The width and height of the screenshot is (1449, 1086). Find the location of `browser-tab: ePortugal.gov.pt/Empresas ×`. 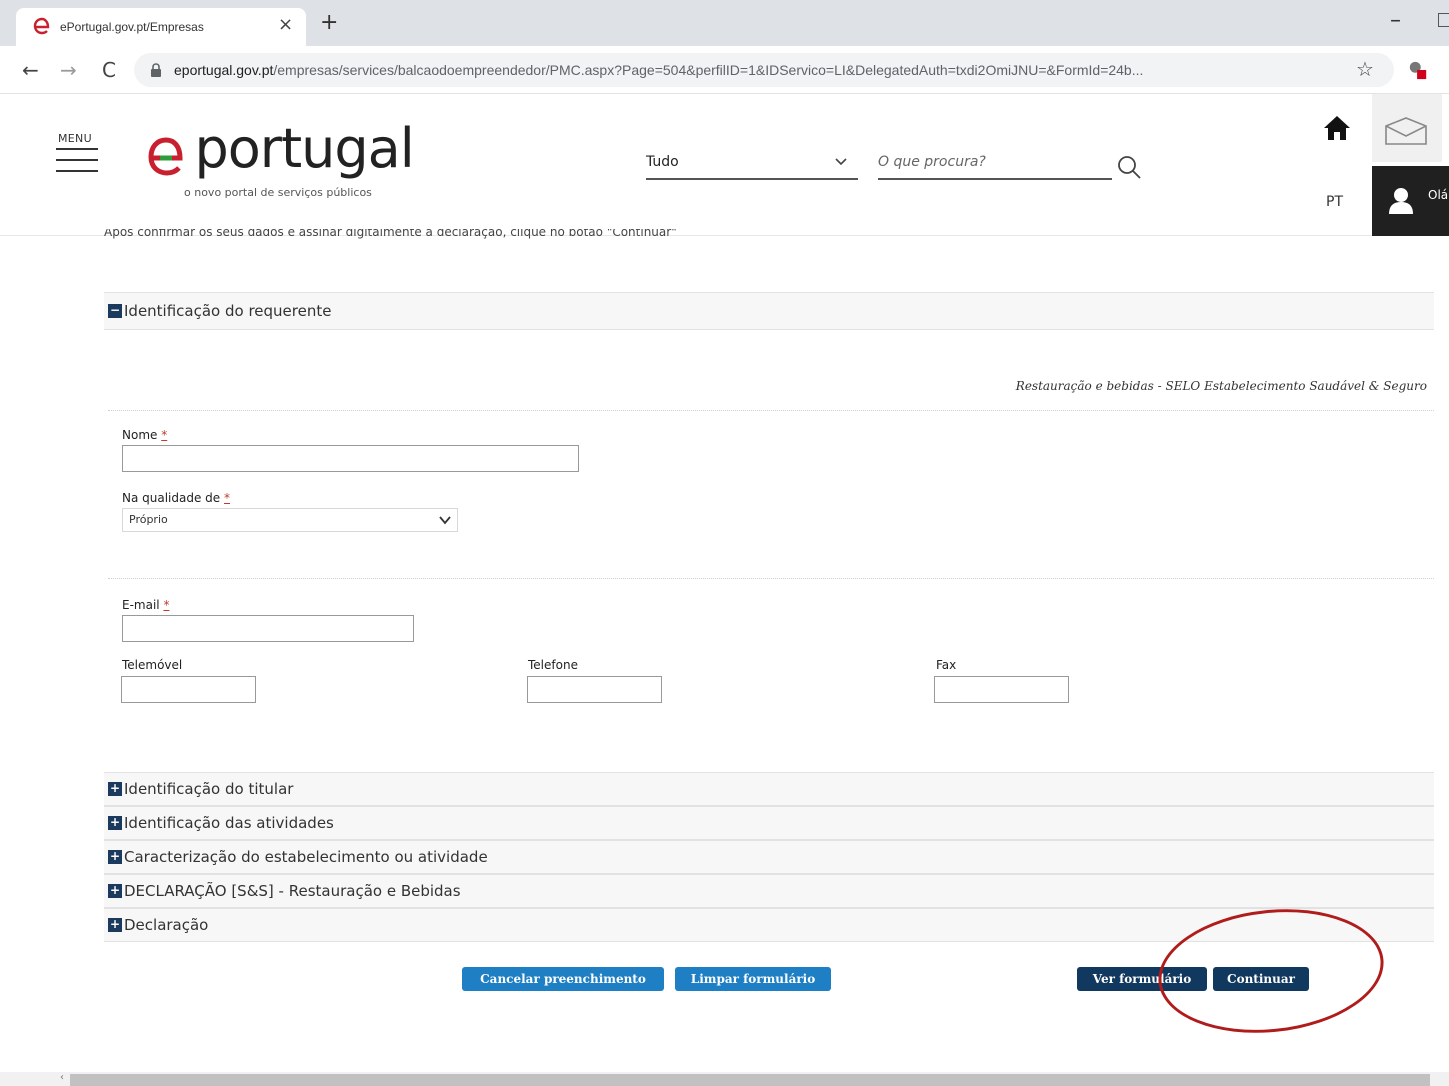

browser-tab: ePortugal.gov.pt/Empresas × is located at coordinates (161, 27).